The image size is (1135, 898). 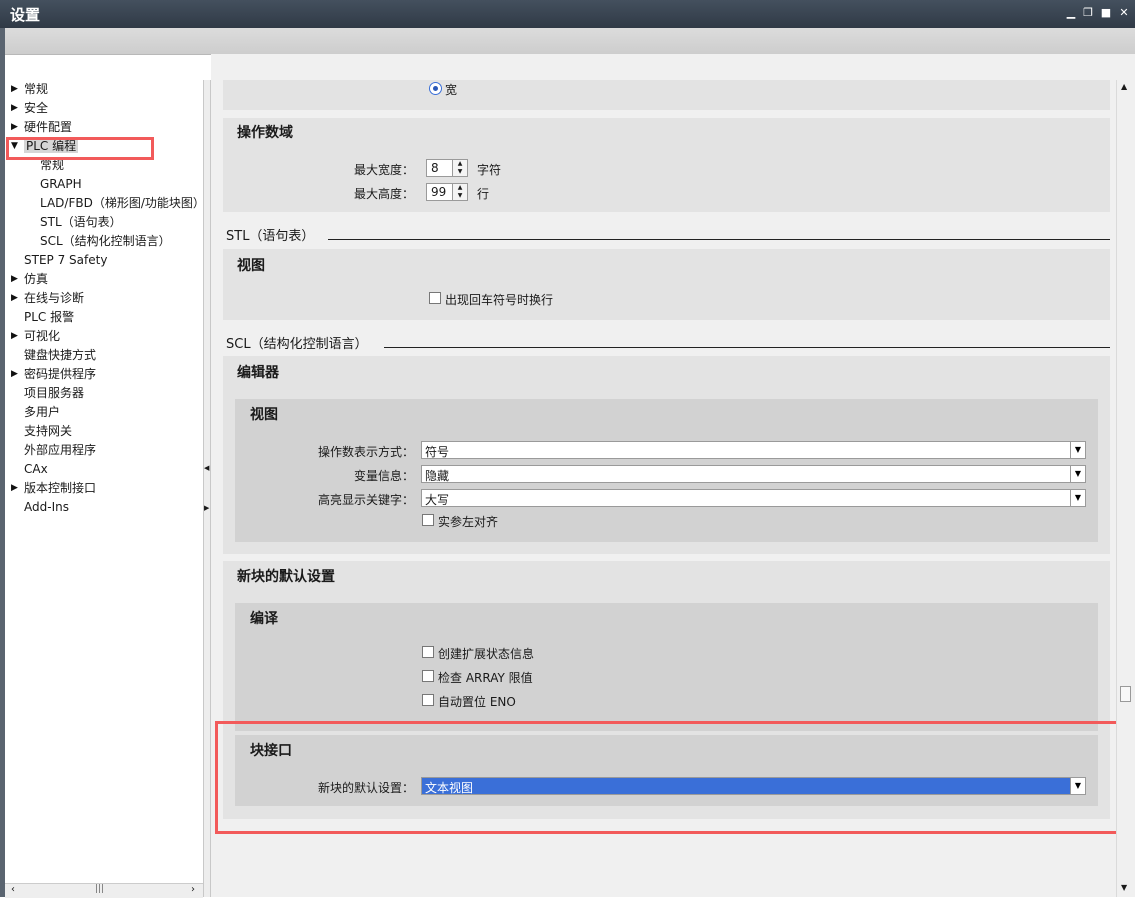 What do you see at coordinates (435, 168) in the screenshot?
I see `max-width-value: 8` at bounding box center [435, 168].